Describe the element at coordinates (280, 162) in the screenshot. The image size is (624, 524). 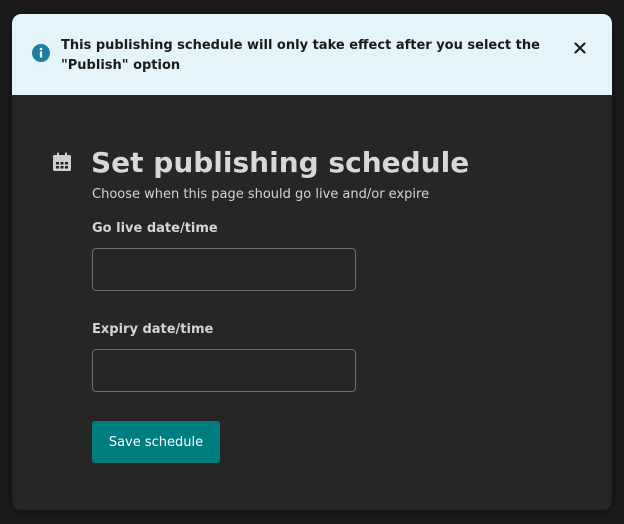
I see `dialog-title: Set publishing schedule` at that location.